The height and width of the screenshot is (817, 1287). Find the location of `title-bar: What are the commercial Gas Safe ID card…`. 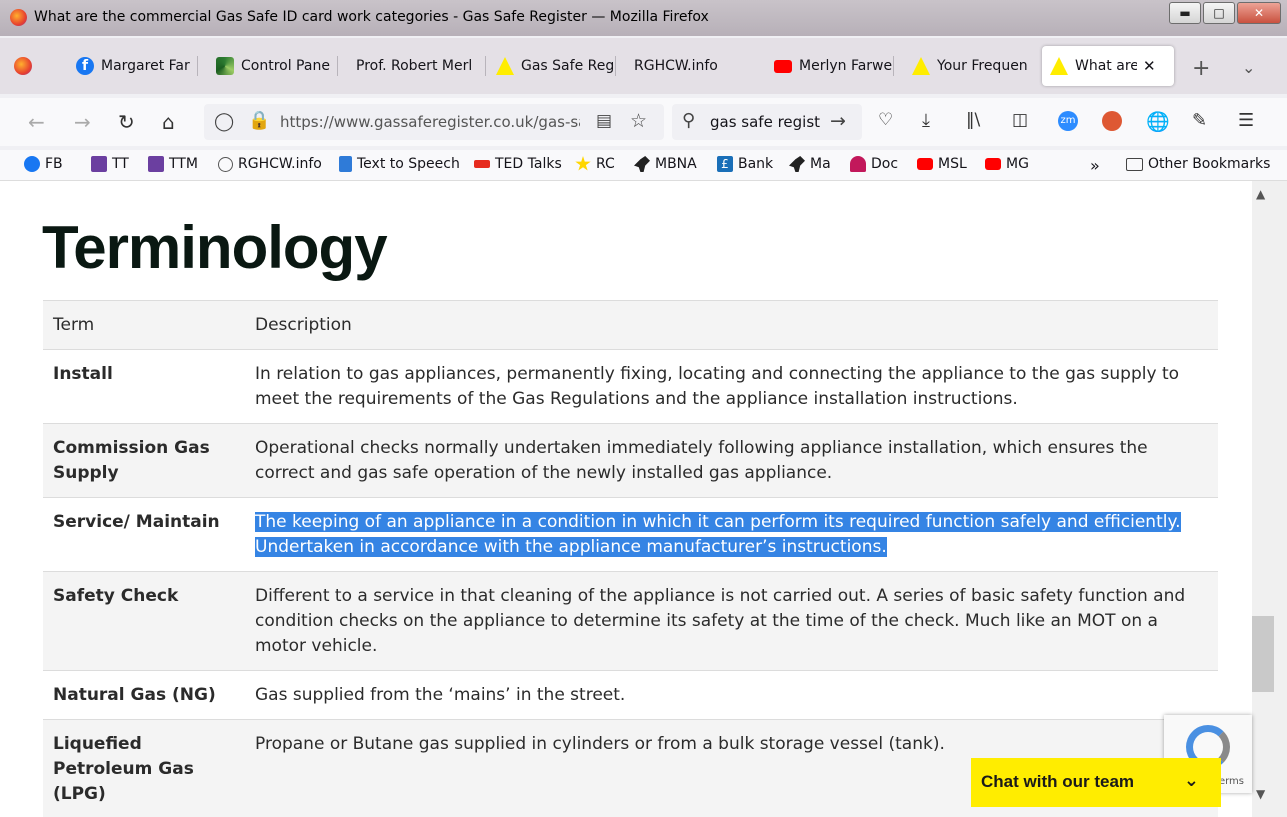

title-bar: What are the commercial Gas Safe ID card… is located at coordinates (643, 18).